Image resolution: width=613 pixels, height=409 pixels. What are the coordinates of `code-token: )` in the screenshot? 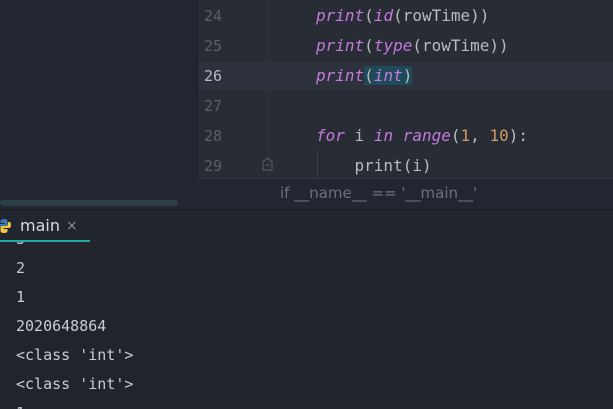 It's located at (407, 75).